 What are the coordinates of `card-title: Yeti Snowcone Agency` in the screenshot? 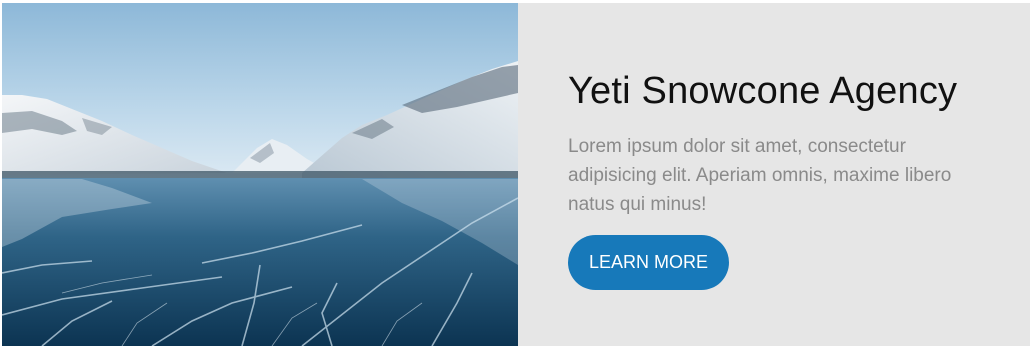 It's located at (763, 91).